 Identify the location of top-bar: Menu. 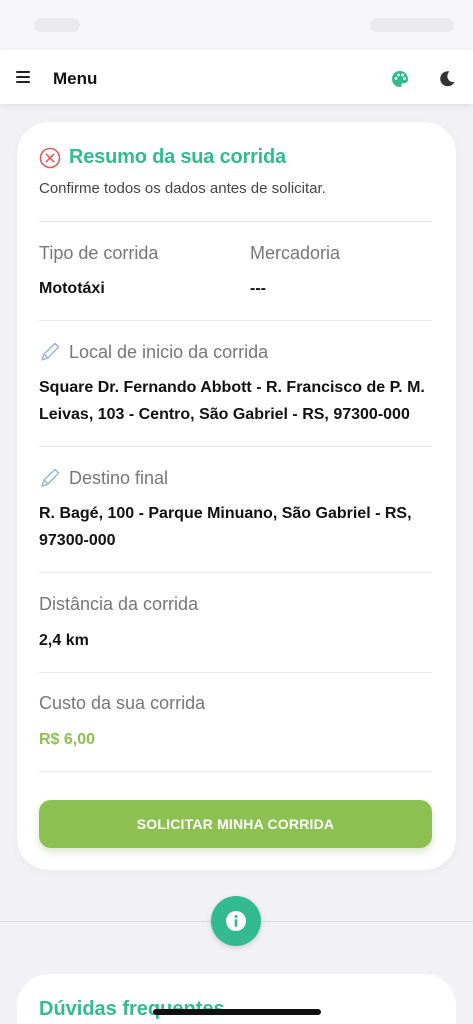
(236, 77).